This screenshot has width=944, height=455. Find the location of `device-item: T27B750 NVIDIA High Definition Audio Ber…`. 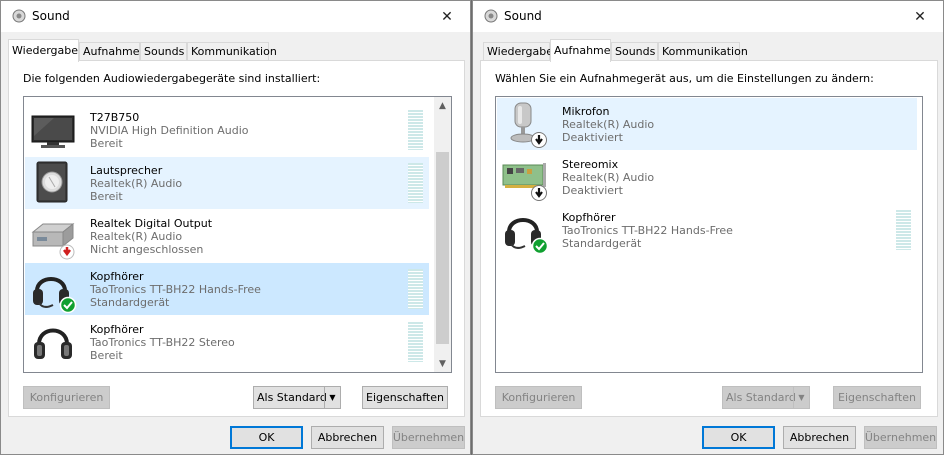

device-item: T27B750 NVIDIA High Definition Audio Ber… is located at coordinates (227, 130).